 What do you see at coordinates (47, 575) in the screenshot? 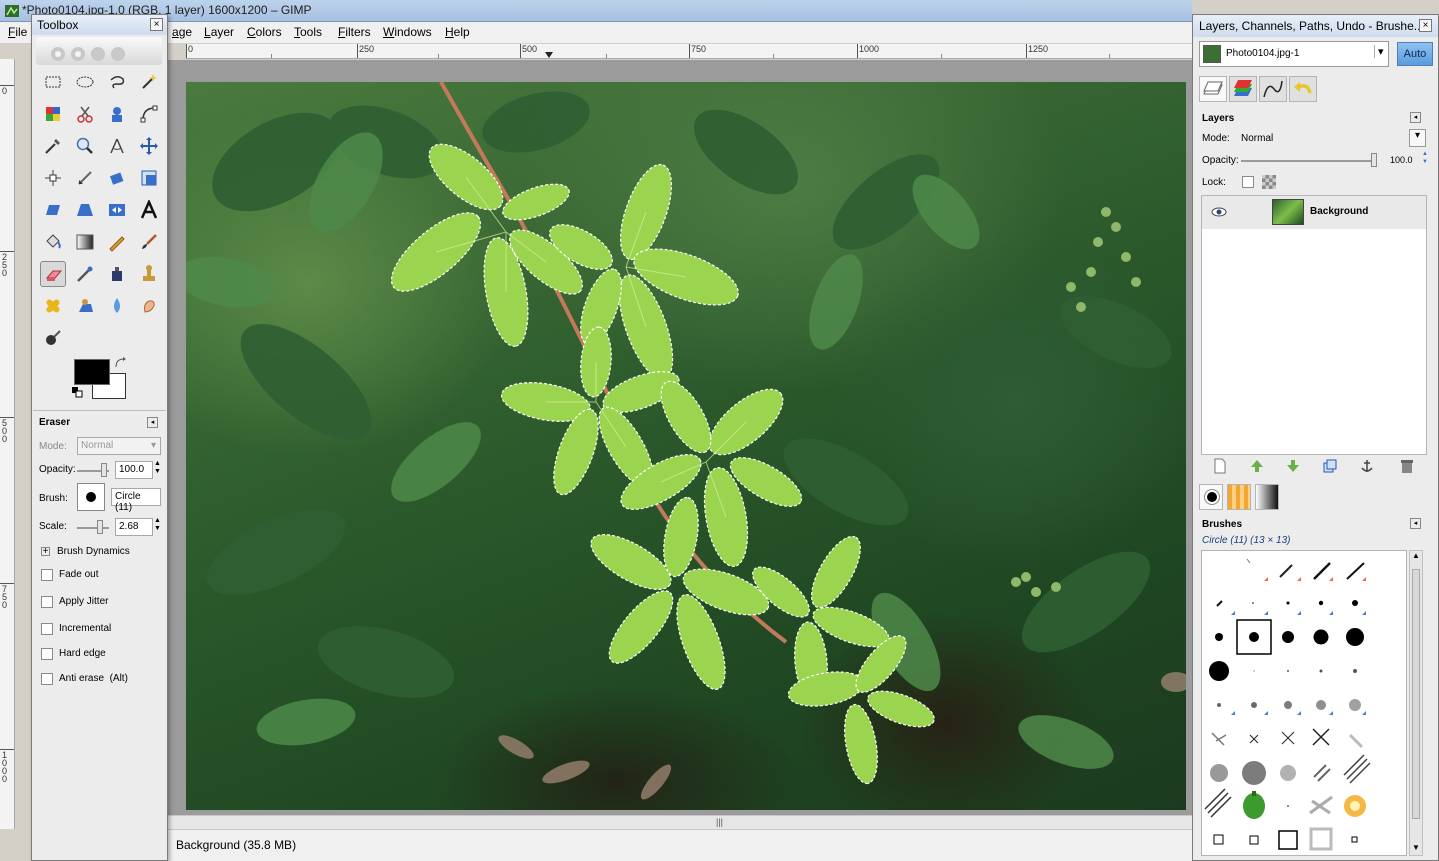
I see `fade-out-checkbox` at bounding box center [47, 575].